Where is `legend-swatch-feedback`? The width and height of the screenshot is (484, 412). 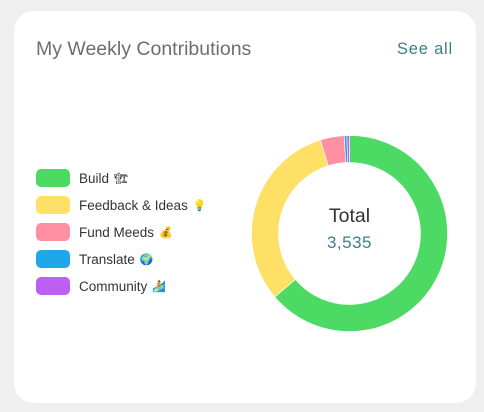 legend-swatch-feedback is located at coordinates (53, 205).